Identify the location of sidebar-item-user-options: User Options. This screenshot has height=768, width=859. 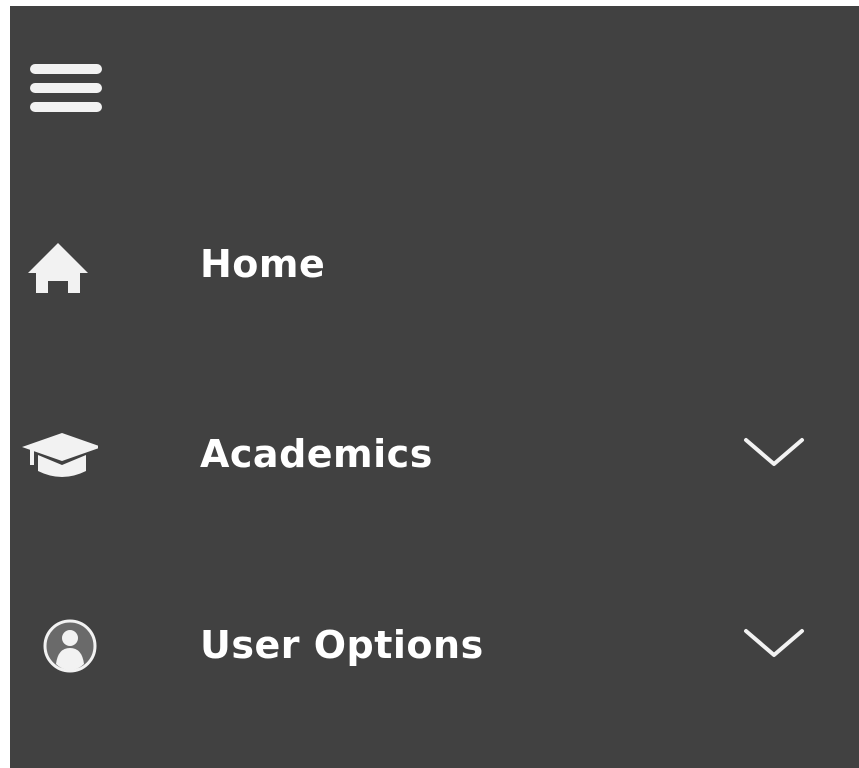
(434, 646).